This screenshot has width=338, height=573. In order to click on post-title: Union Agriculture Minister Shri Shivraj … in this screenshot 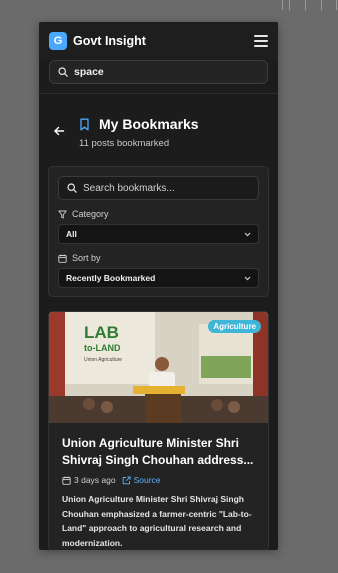, I will do `click(158, 452)`.